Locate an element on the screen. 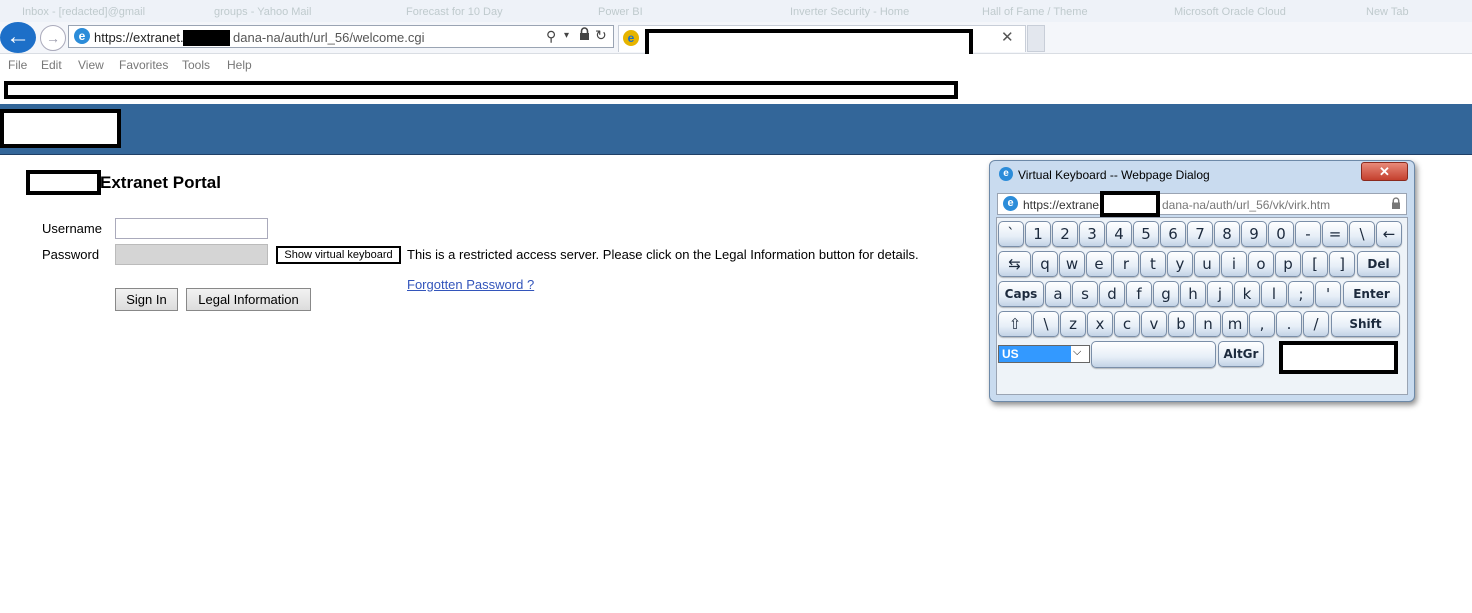 The width and height of the screenshot is (1472, 613). back-button: ← is located at coordinates (18, 37).